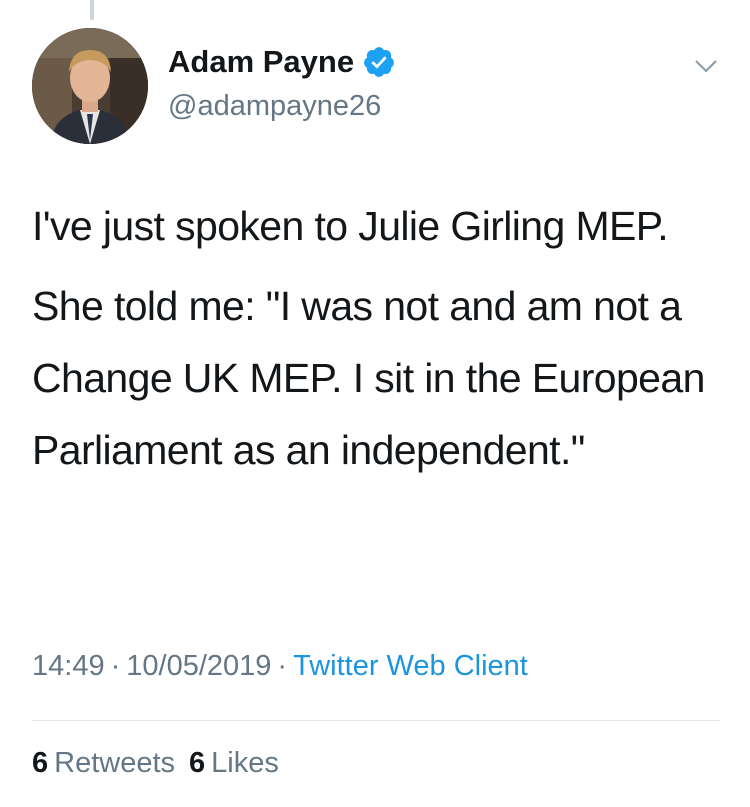 The width and height of the screenshot is (750, 807). I want to click on retweets-stat: 6 Retweets, so click(103, 763).